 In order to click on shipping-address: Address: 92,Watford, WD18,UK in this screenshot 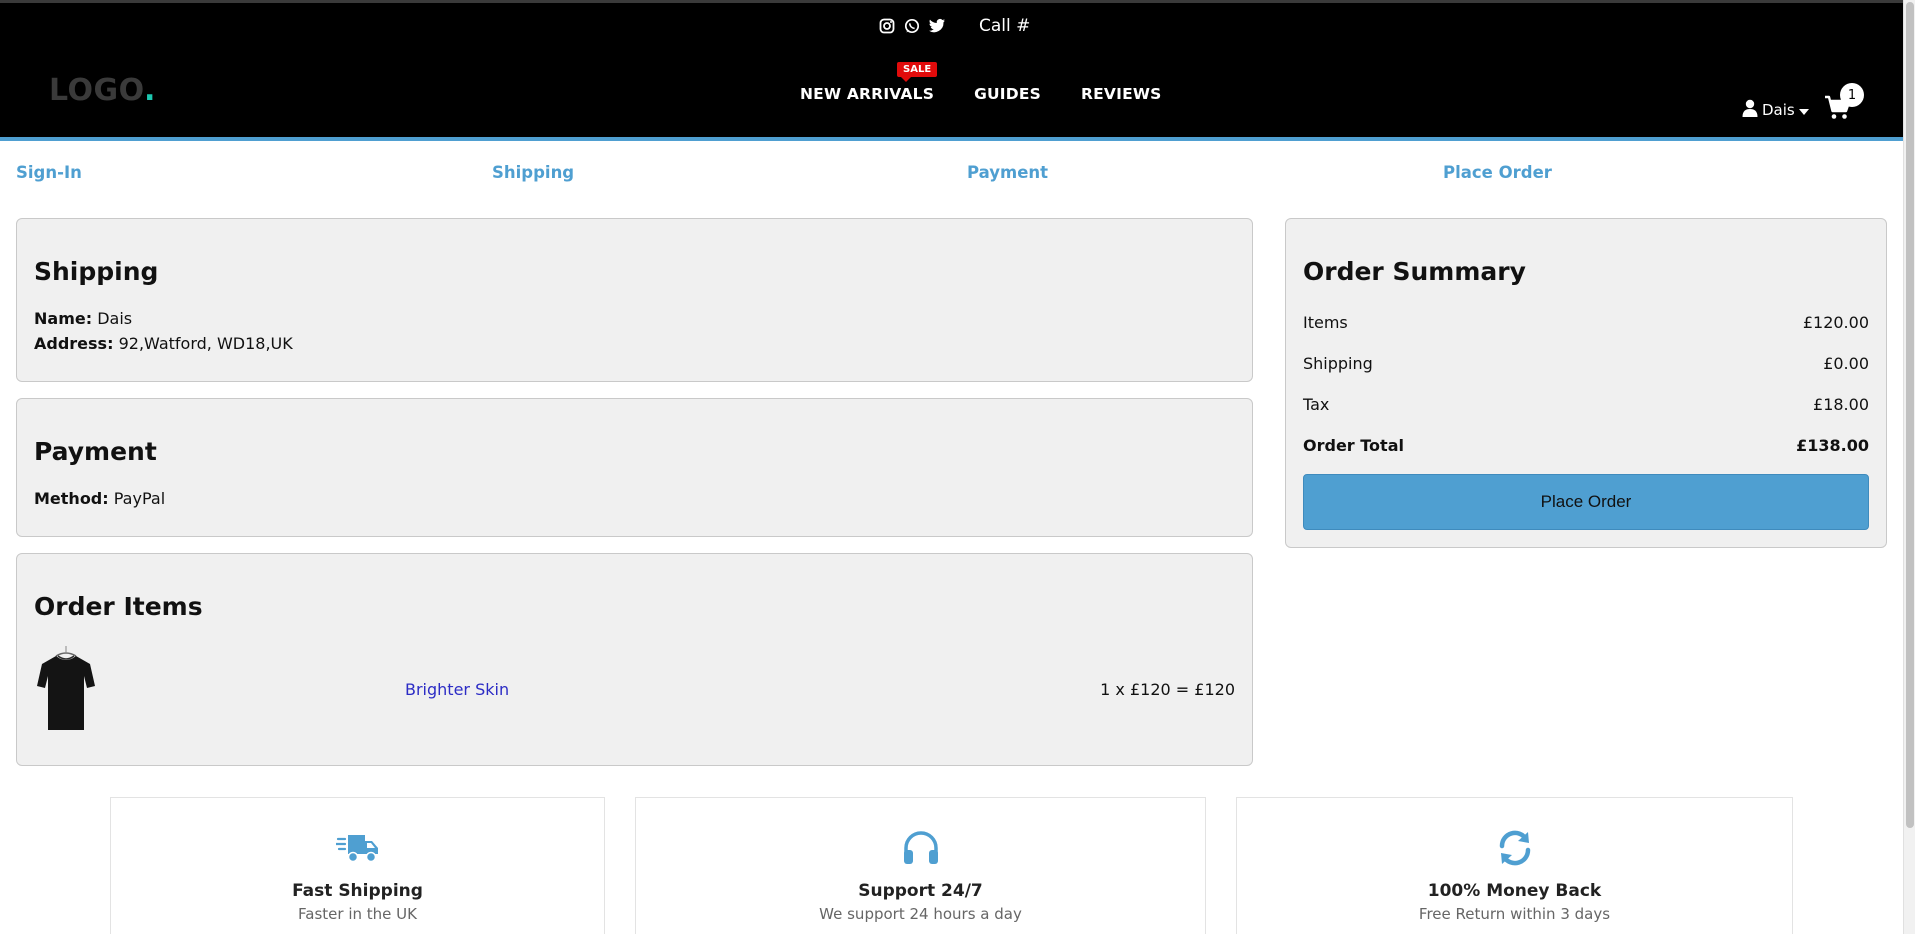, I will do `click(163, 343)`.